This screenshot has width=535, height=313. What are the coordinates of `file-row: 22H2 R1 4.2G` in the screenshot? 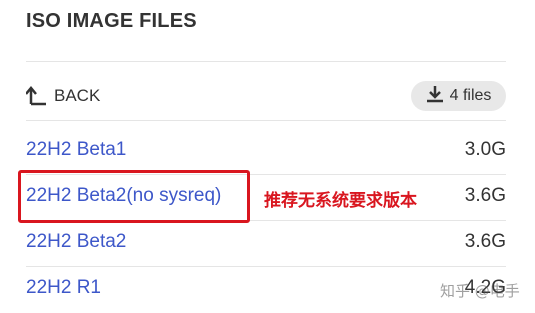 It's located at (266, 290).